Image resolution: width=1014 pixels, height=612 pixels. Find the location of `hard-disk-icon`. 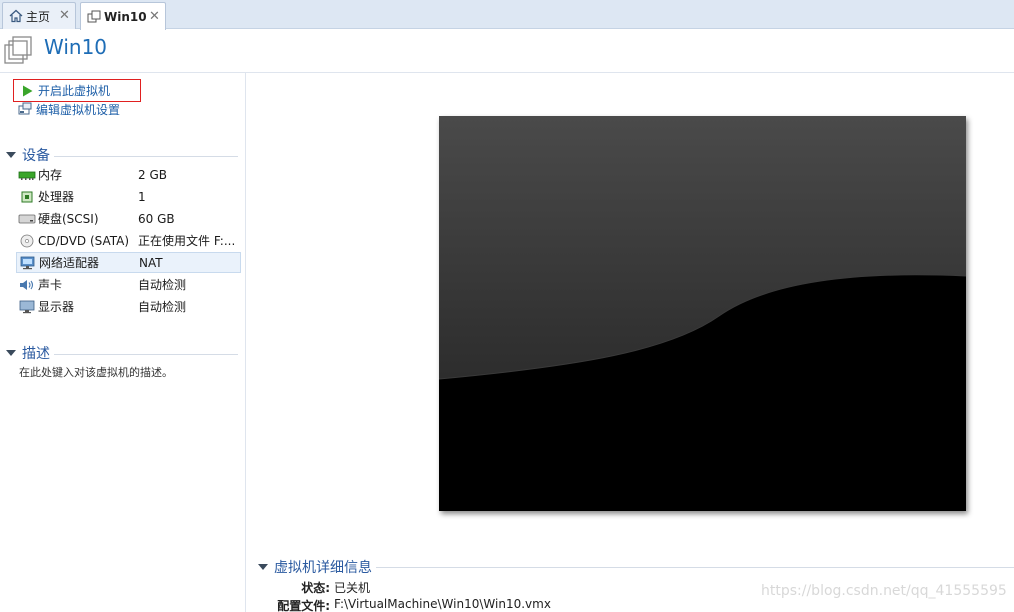

hard-disk-icon is located at coordinates (27, 218).